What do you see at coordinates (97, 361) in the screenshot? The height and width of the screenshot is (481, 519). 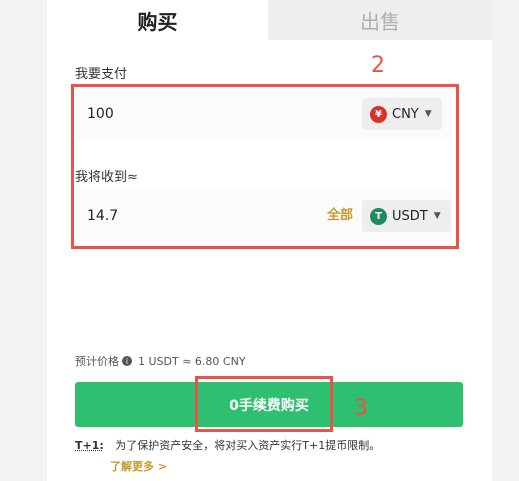 I see `price-label: 预计价格` at bounding box center [97, 361].